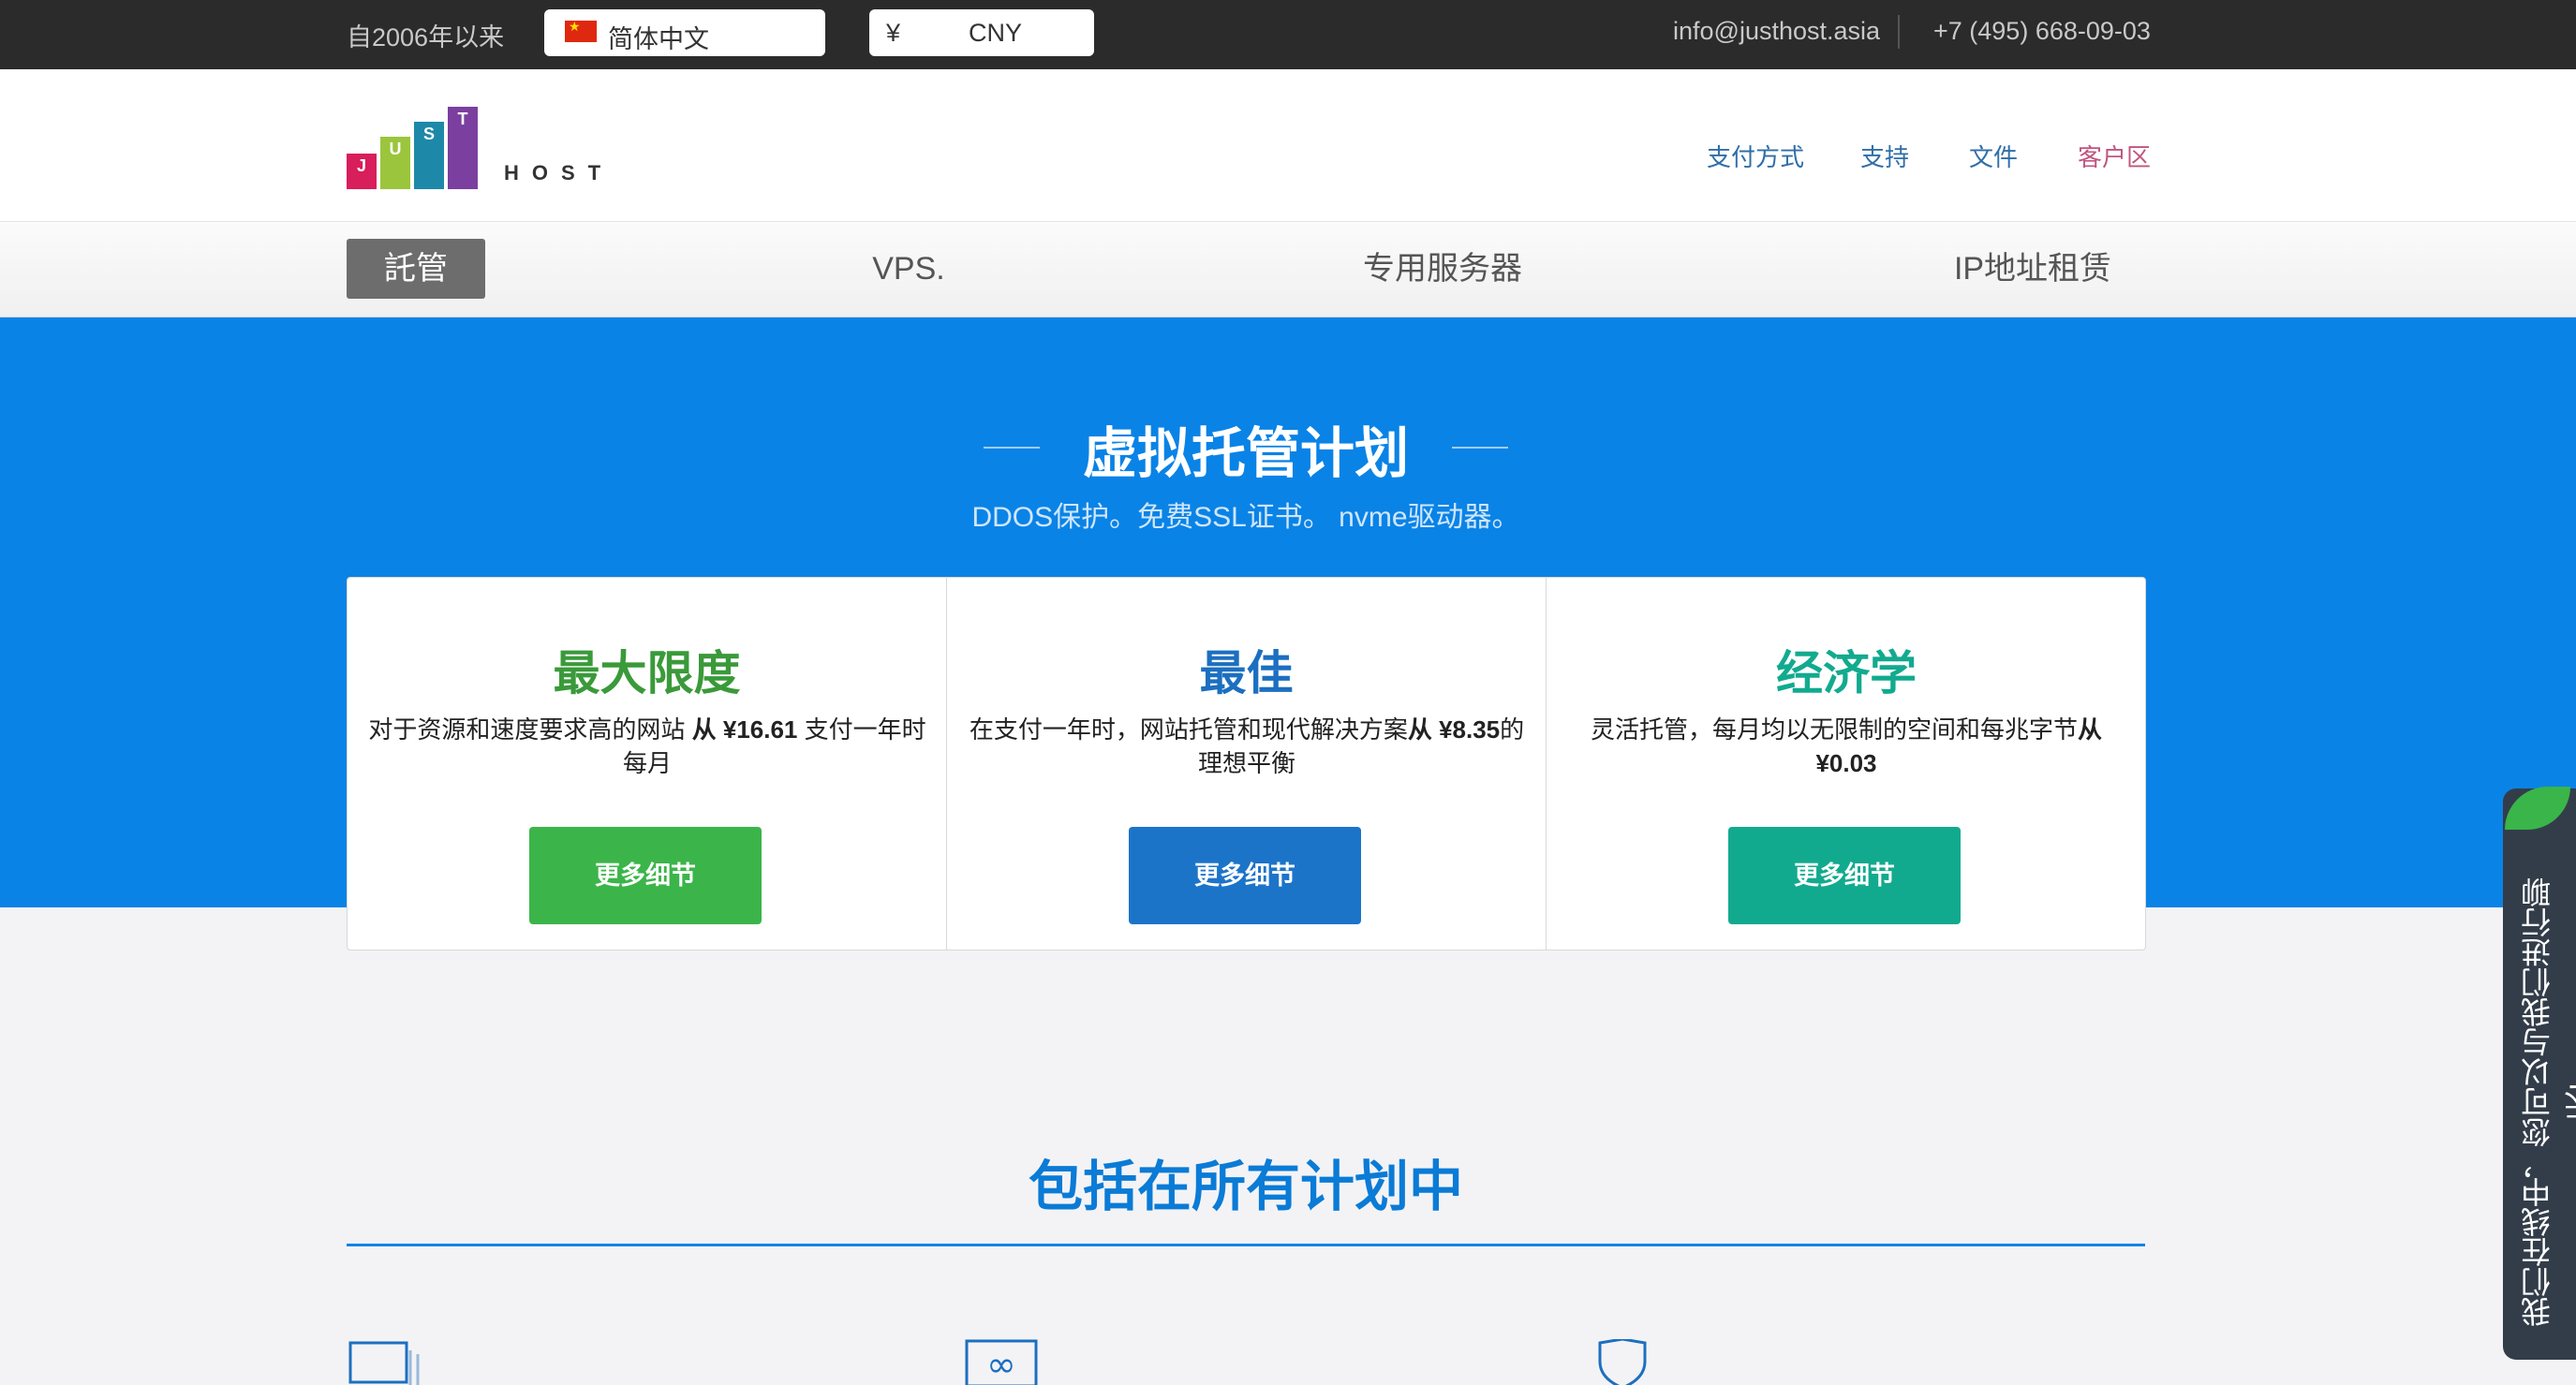 This screenshot has width=2576, height=1385. What do you see at coordinates (426, 37) in the screenshot?
I see `since-text: 自2006年以来` at bounding box center [426, 37].